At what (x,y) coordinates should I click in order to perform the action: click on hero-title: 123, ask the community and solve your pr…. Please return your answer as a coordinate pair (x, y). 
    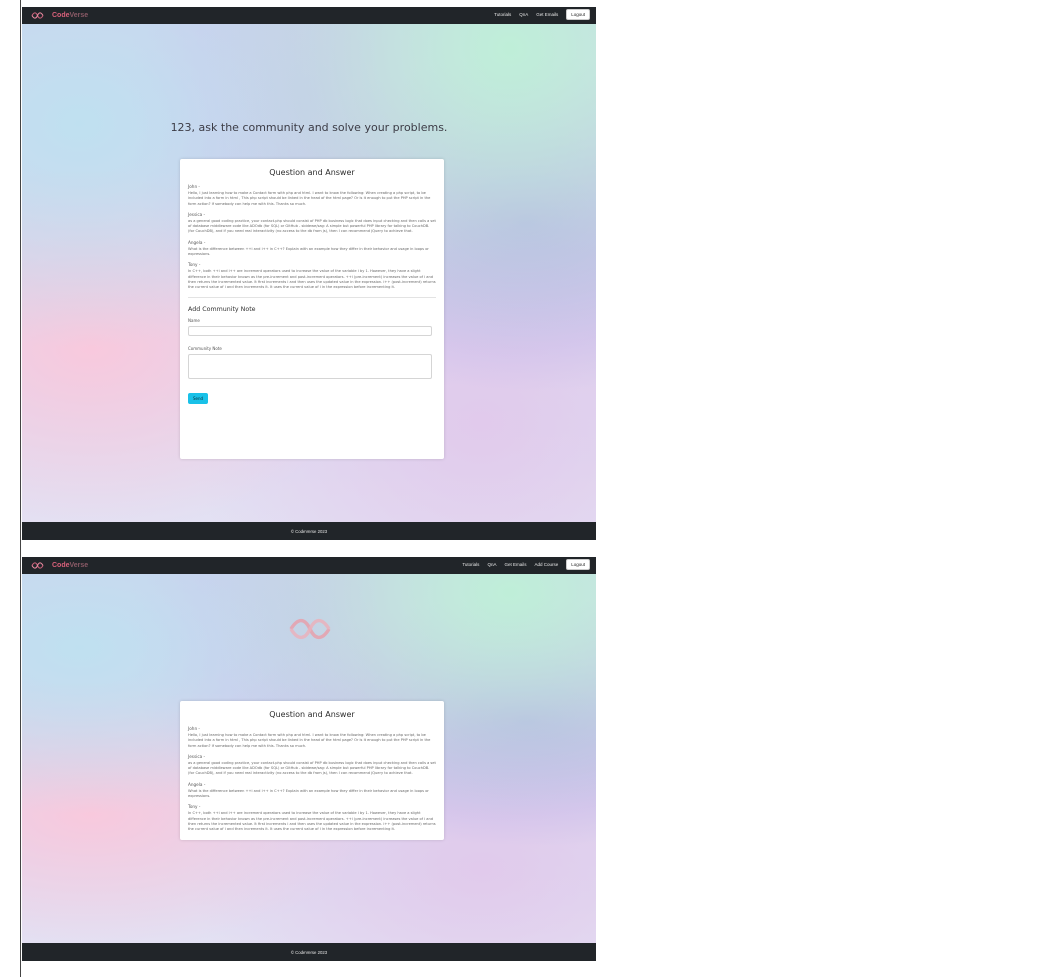
    Looking at the image, I should click on (309, 127).